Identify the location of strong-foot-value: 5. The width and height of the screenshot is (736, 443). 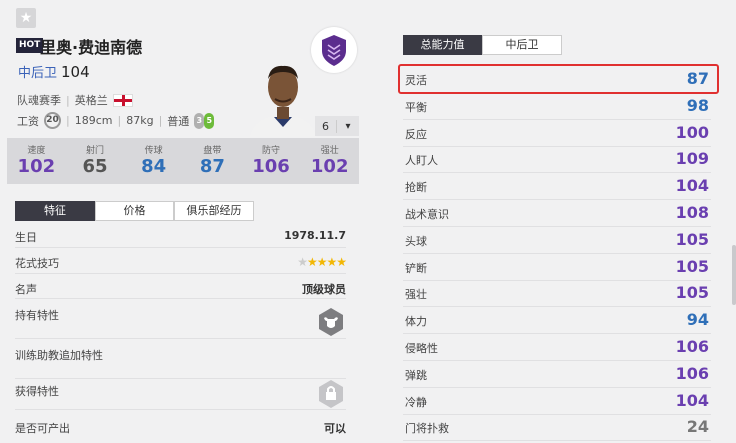
(209, 120).